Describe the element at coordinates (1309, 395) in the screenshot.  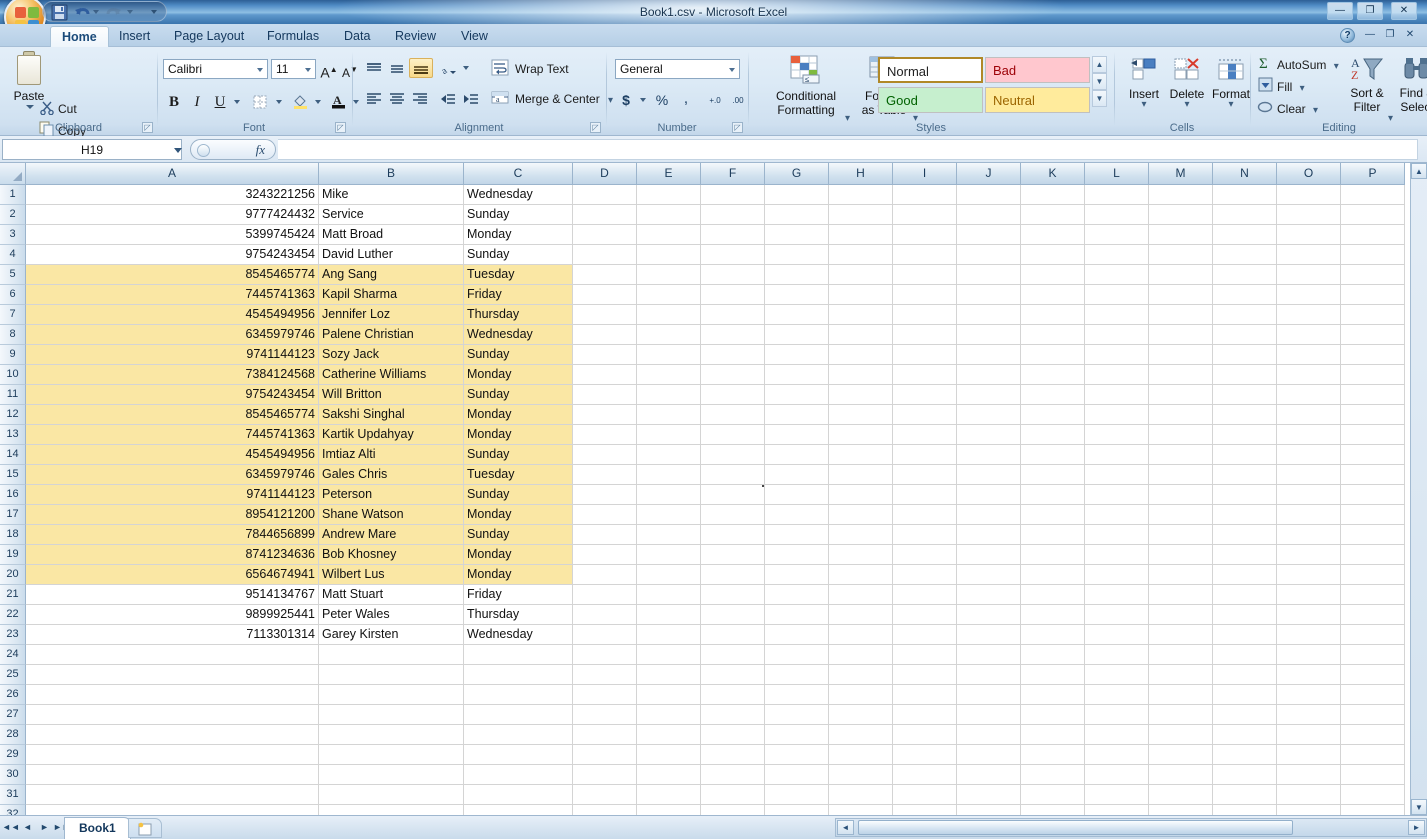
I see `cell-O11` at that location.